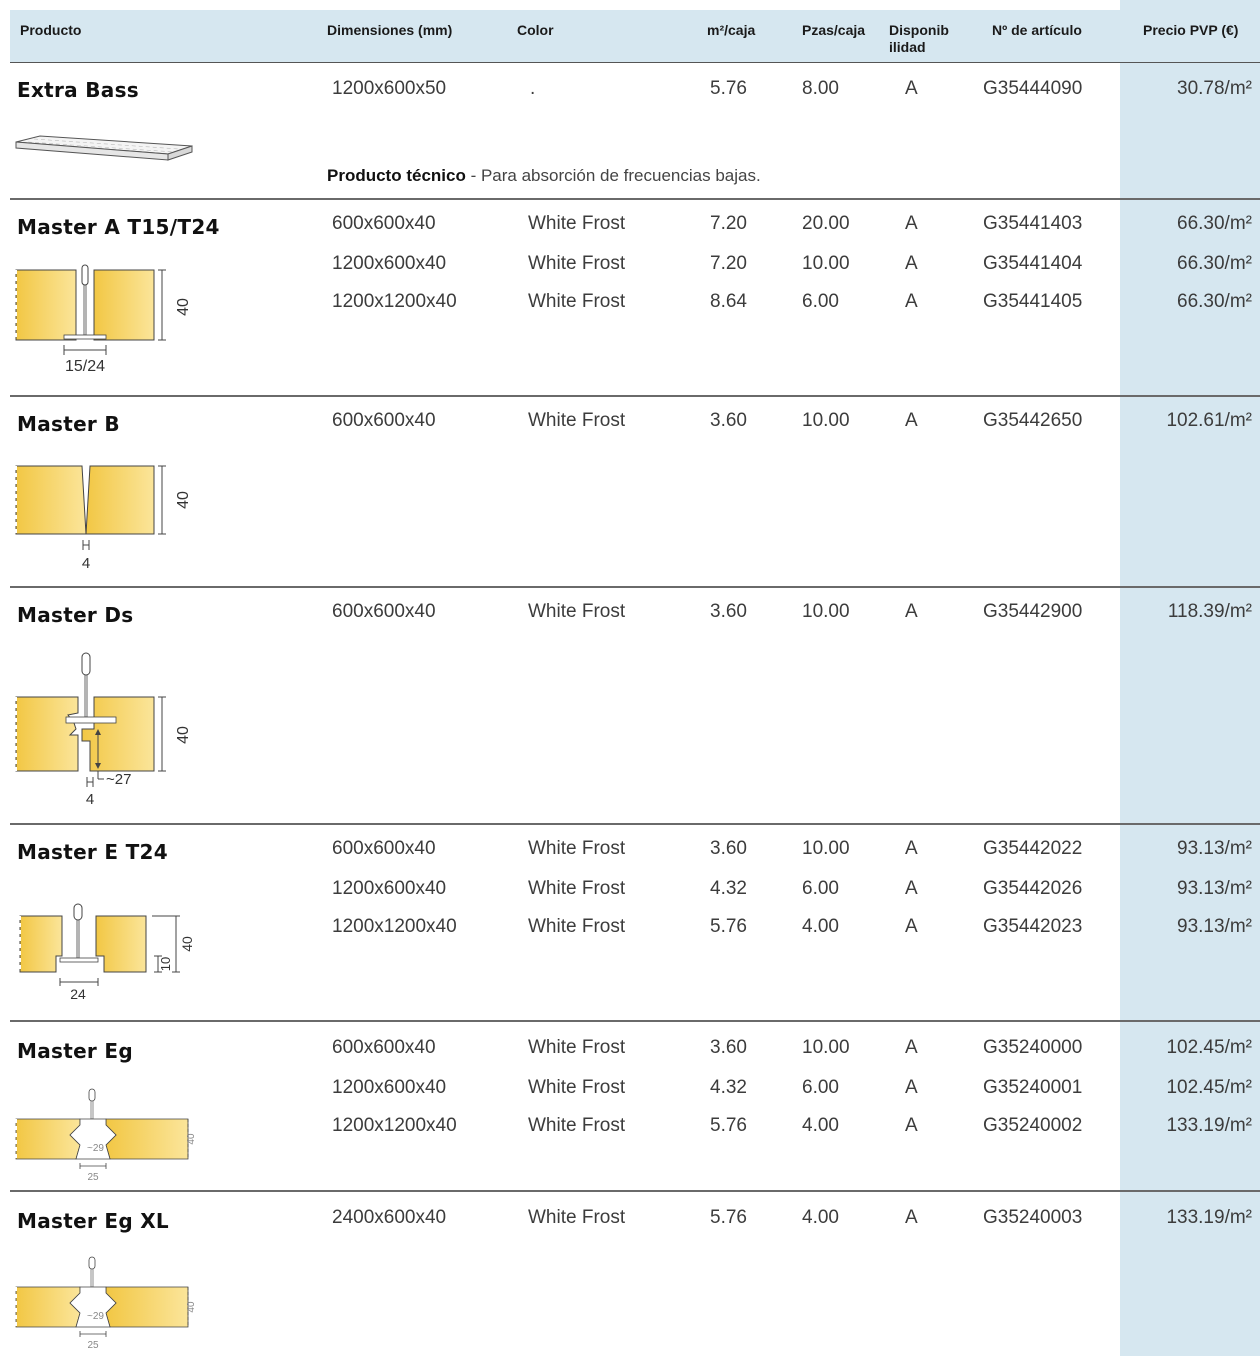 This screenshot has height=1356, width=1260. I want to click on product-name: Extra Bass, so click(78, 90).